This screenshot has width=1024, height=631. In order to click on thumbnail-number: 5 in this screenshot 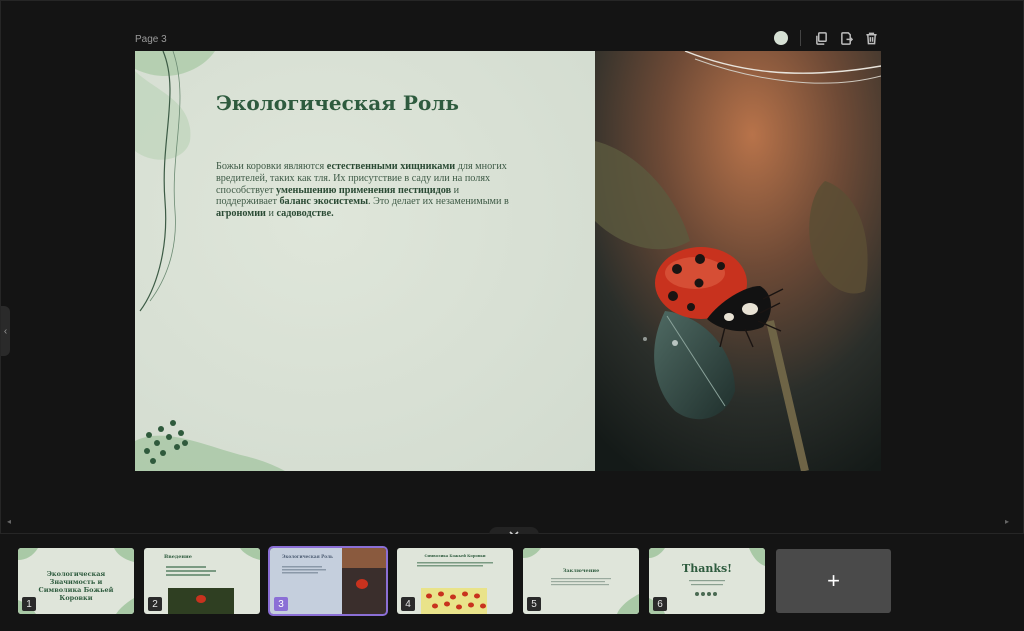, I will do `click(534, 604)`.